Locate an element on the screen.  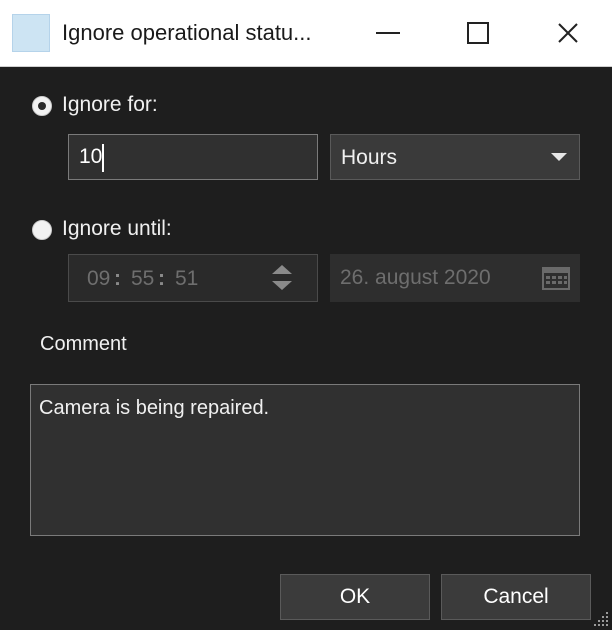
maximize-icon is located at coordinates (478, 33).